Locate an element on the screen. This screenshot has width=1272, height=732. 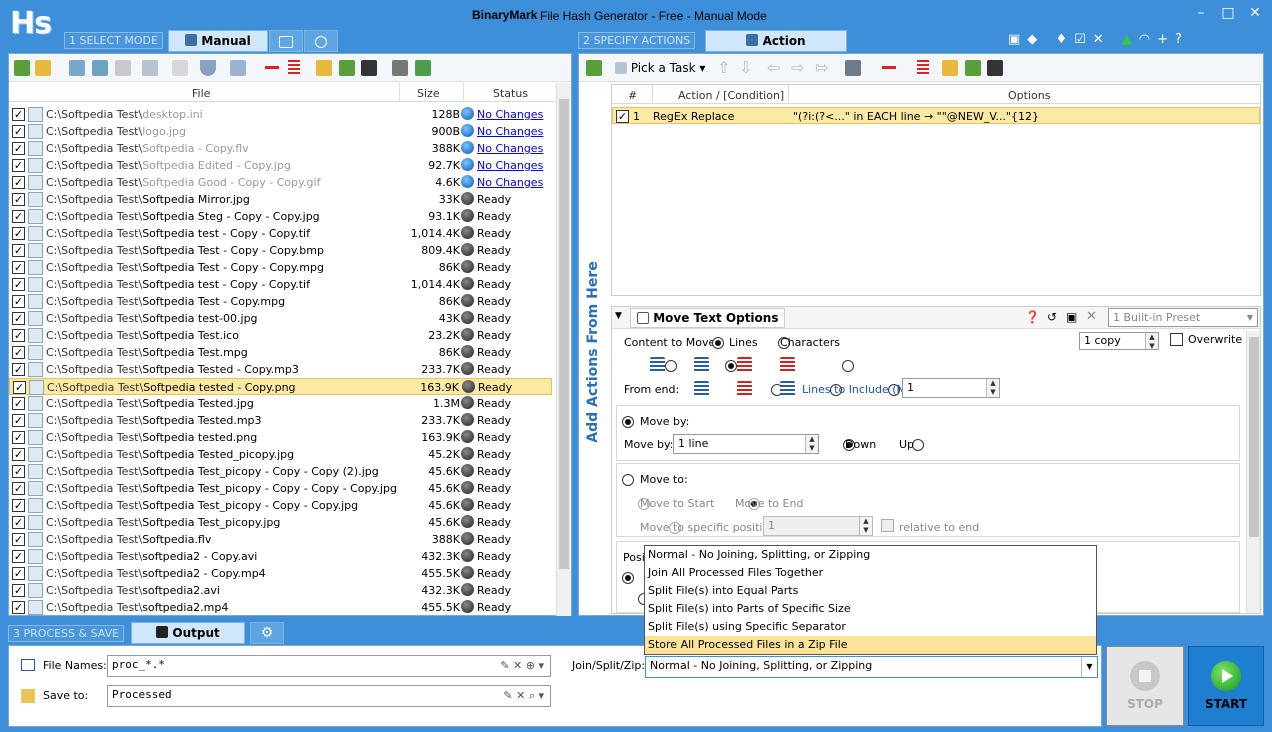
shield-icon: ◆ is located at coordinates (1035, 39).